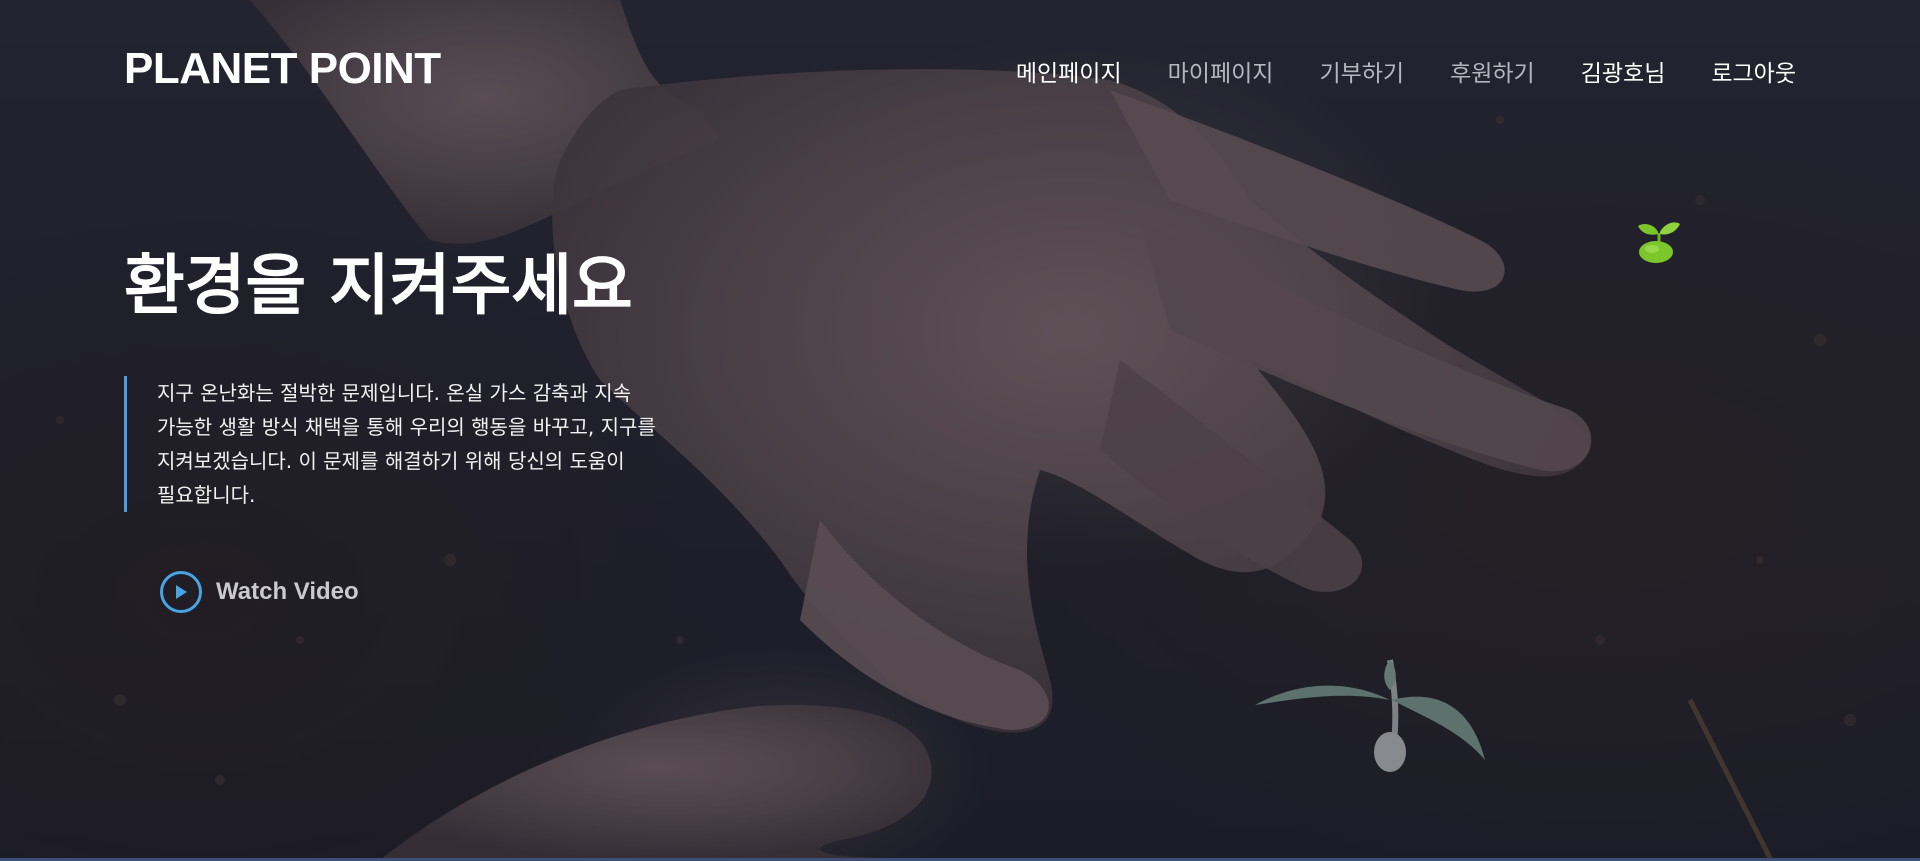 The image size is (1920, 861). Describe the element at coordinates (1753, 71) in the screenshot. I see `nav-item-logout: 로그아웃` at that location.